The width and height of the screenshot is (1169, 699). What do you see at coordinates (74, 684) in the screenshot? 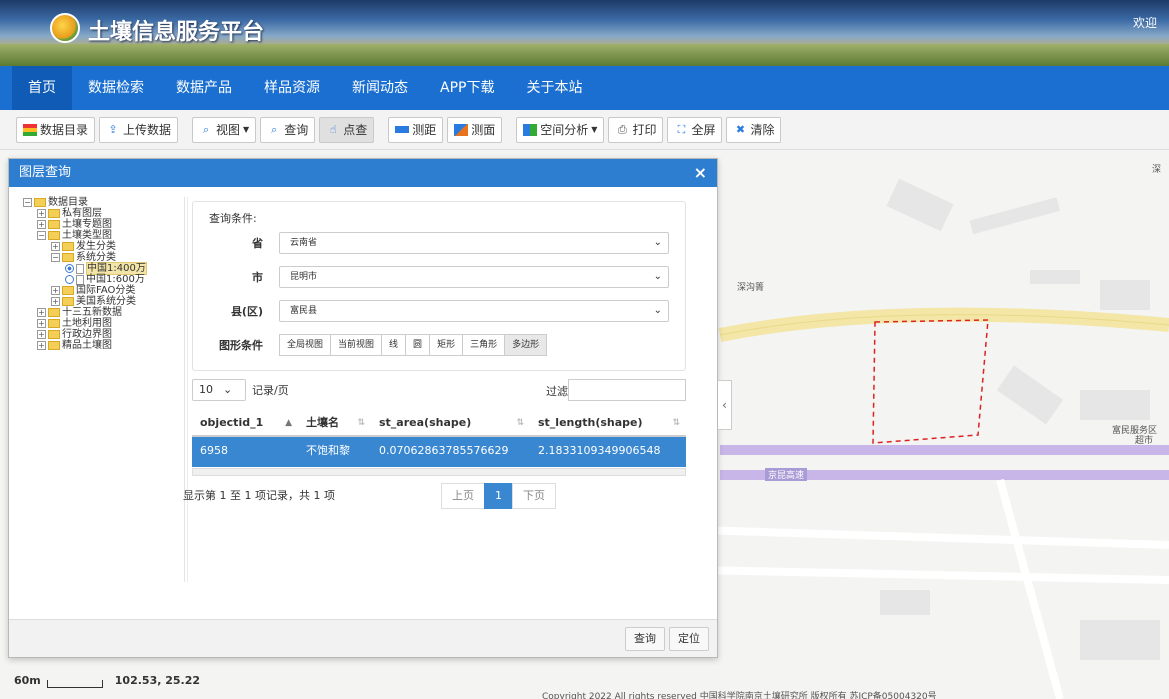
I see `scale-bar-graphic` at bounding box center [74, 684].